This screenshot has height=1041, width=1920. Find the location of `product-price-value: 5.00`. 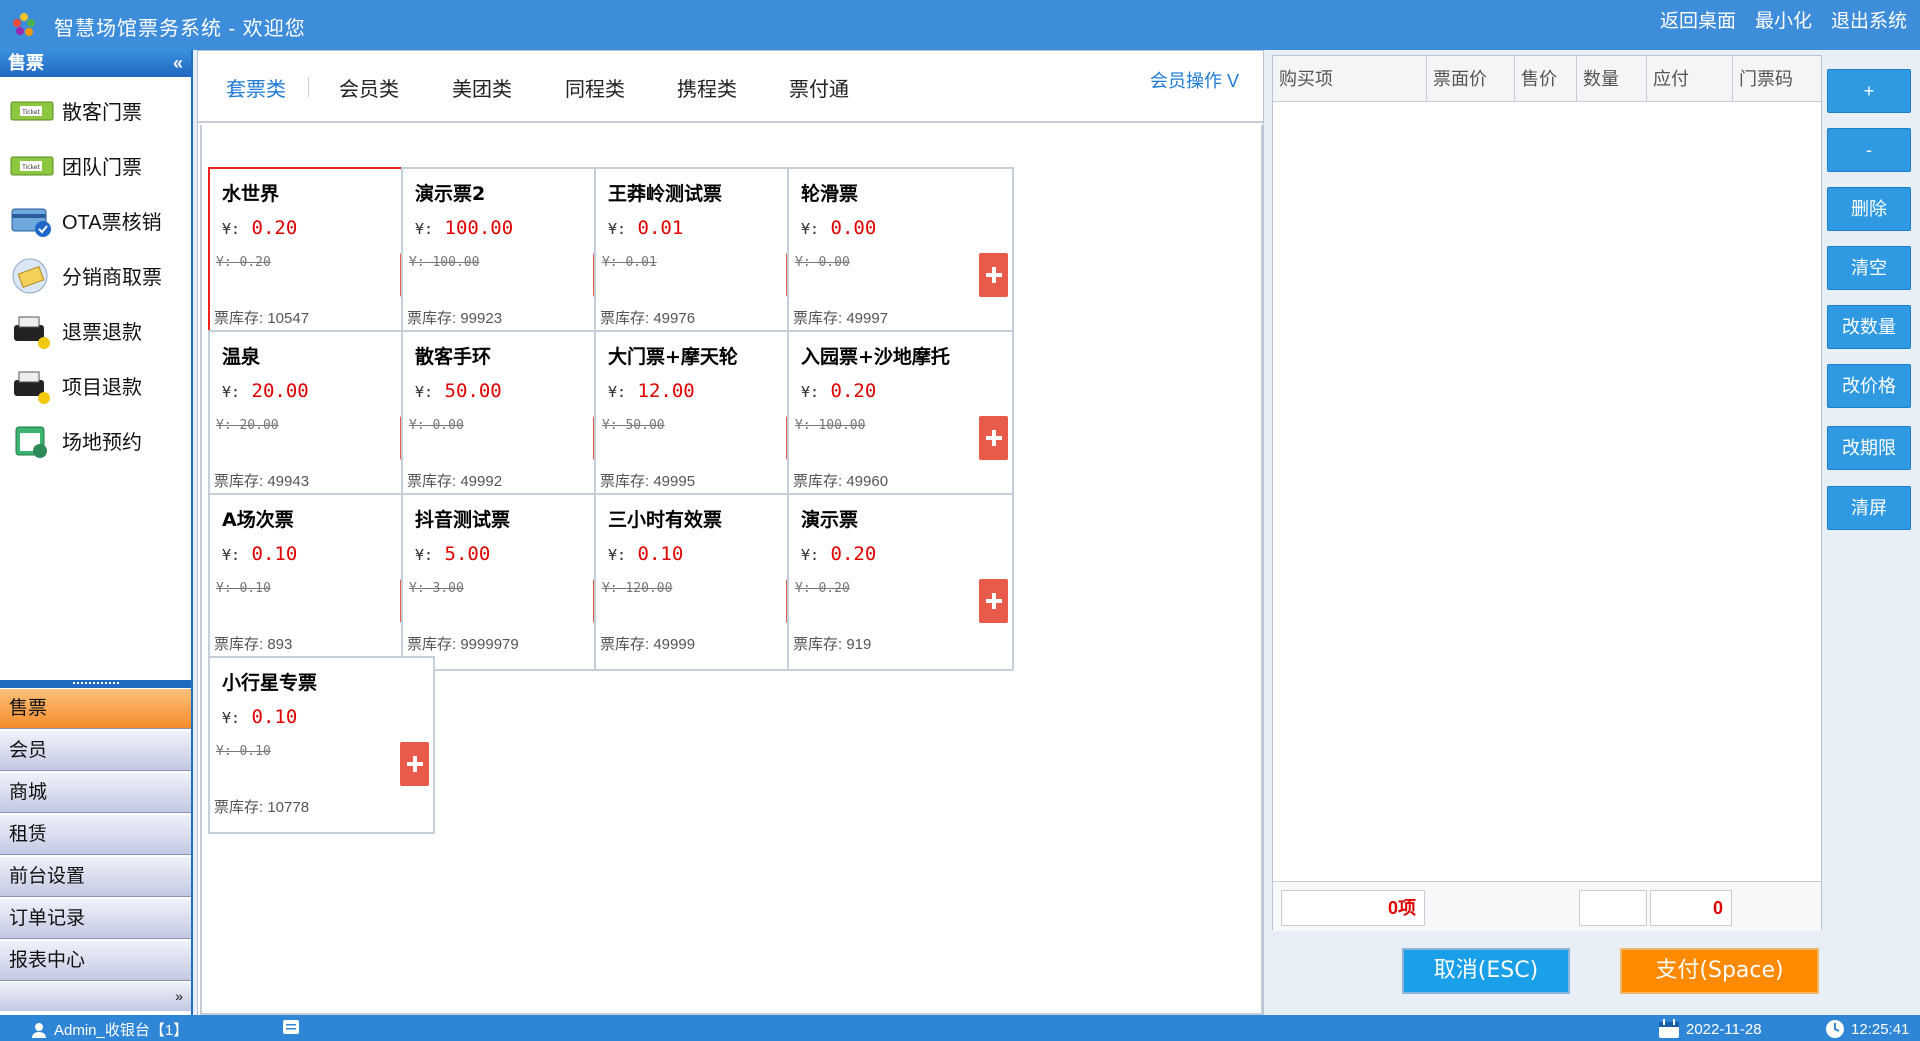

product-price-value: 5.00 is located at coordinates (467, 554).